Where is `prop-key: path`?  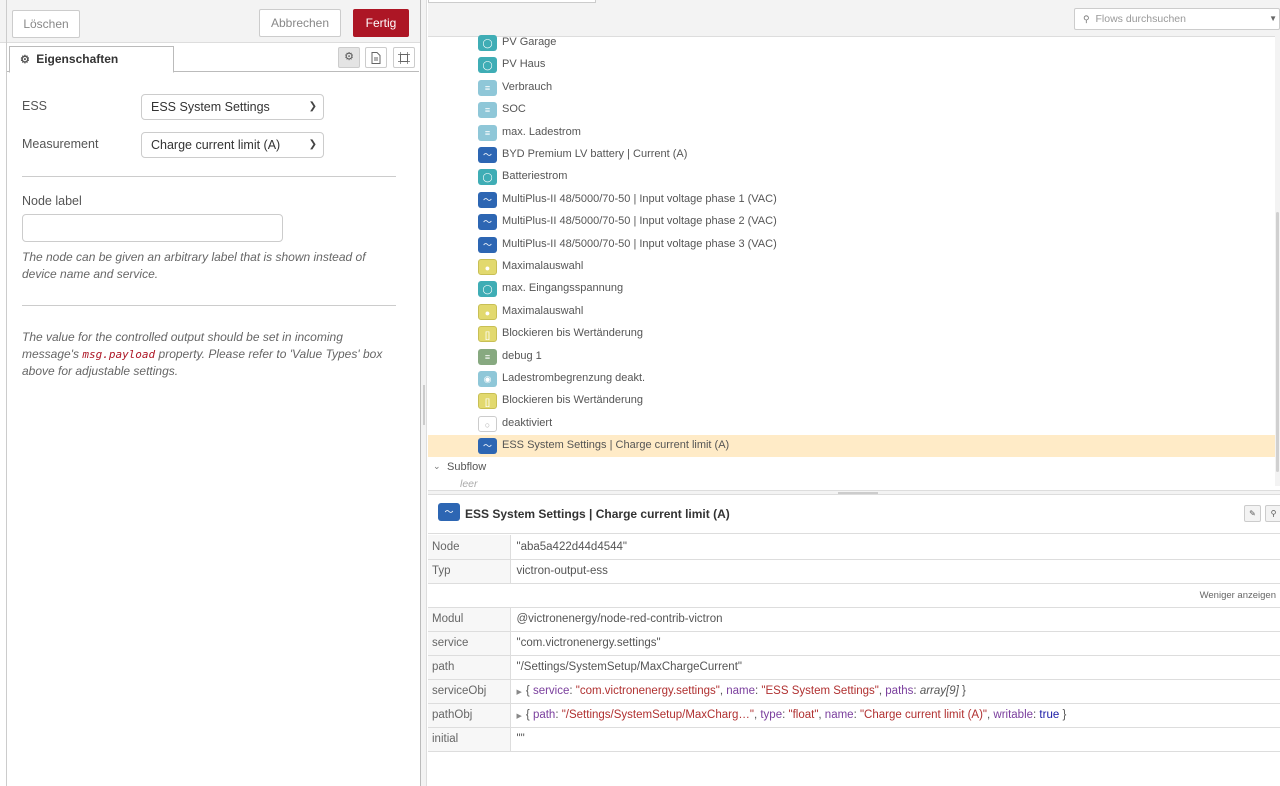
prop-key: path is located at coordinates (469, 667).